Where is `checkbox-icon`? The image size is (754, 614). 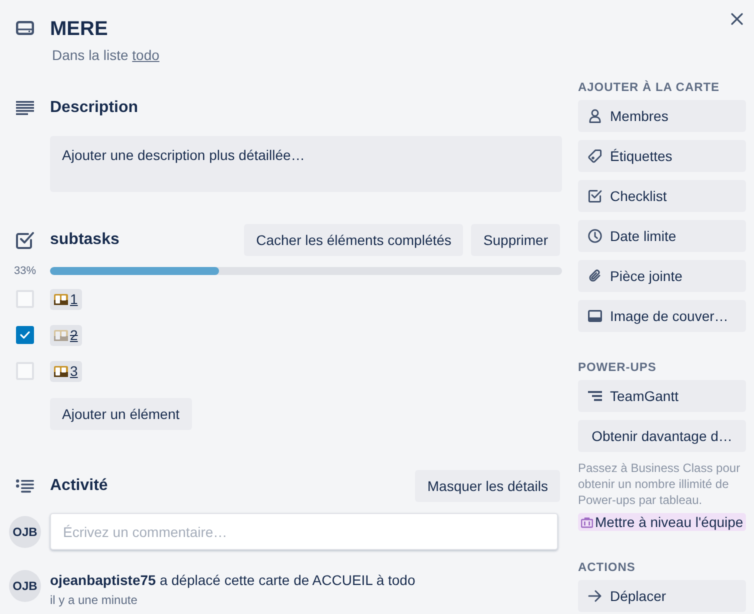
checkbox-icon is located at coordinates (595, 196).